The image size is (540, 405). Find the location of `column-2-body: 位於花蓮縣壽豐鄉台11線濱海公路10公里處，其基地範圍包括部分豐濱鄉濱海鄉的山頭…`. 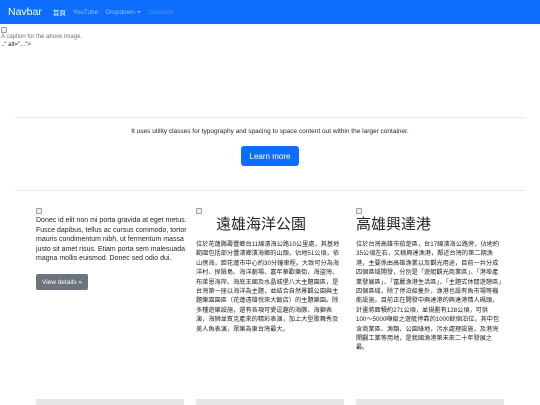

column-2-body: 位於花蓮縣壽豐鄉台11線濱海公路10公里處，其基地範圍包括部分豐濱鄉濱海鄉的山頭… is located at coordinates (268, 287).